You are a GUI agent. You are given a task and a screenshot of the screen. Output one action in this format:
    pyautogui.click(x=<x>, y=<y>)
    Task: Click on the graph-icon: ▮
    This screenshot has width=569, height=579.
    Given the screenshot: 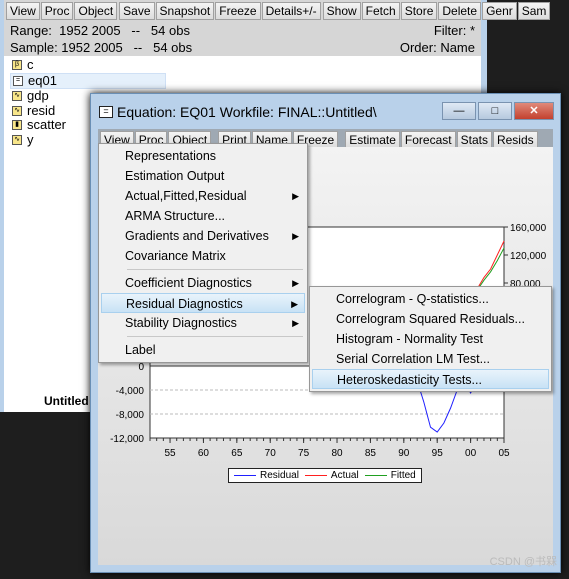 What is the action you would take?
    pyautogui.click(x=17, y=125)
    